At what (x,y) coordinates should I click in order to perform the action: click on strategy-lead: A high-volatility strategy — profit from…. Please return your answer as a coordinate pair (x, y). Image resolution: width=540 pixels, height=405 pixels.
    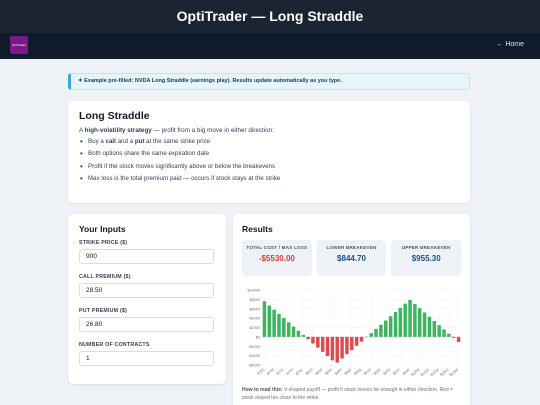
    Looking at the image, I should click on (269, 130).